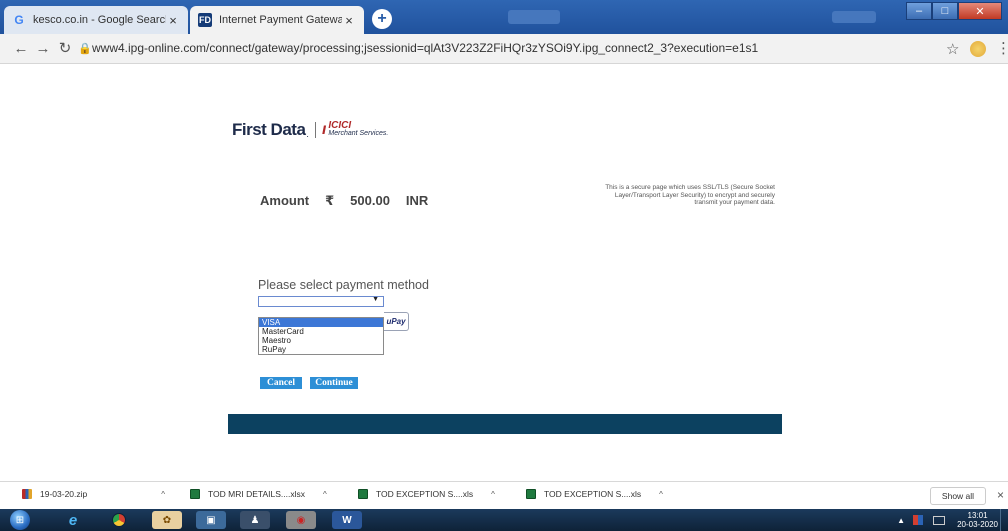  What do you see at coordinates (952, 49) in the screenshot?
I see `bookmark-star-icon: ☆` at bounding box center [952, 49].